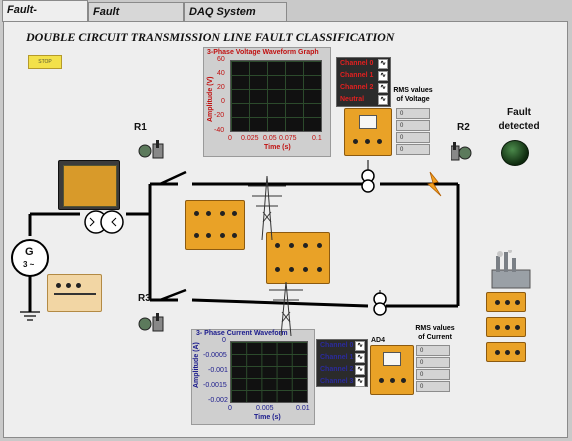  I want to click on voltage-ytick: -20, so click(219, 115).